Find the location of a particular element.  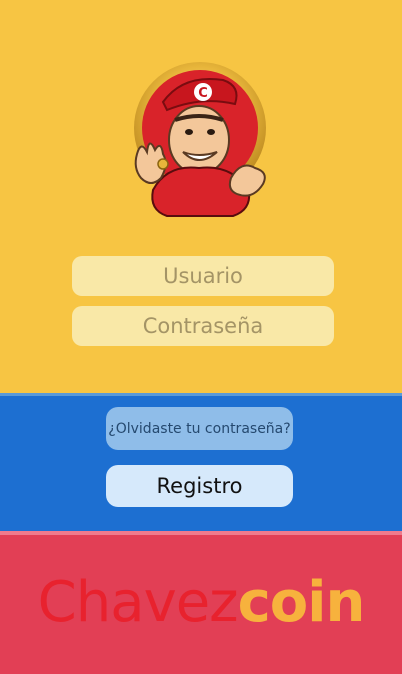

app-logo: C is located at coordinates (200, 139).